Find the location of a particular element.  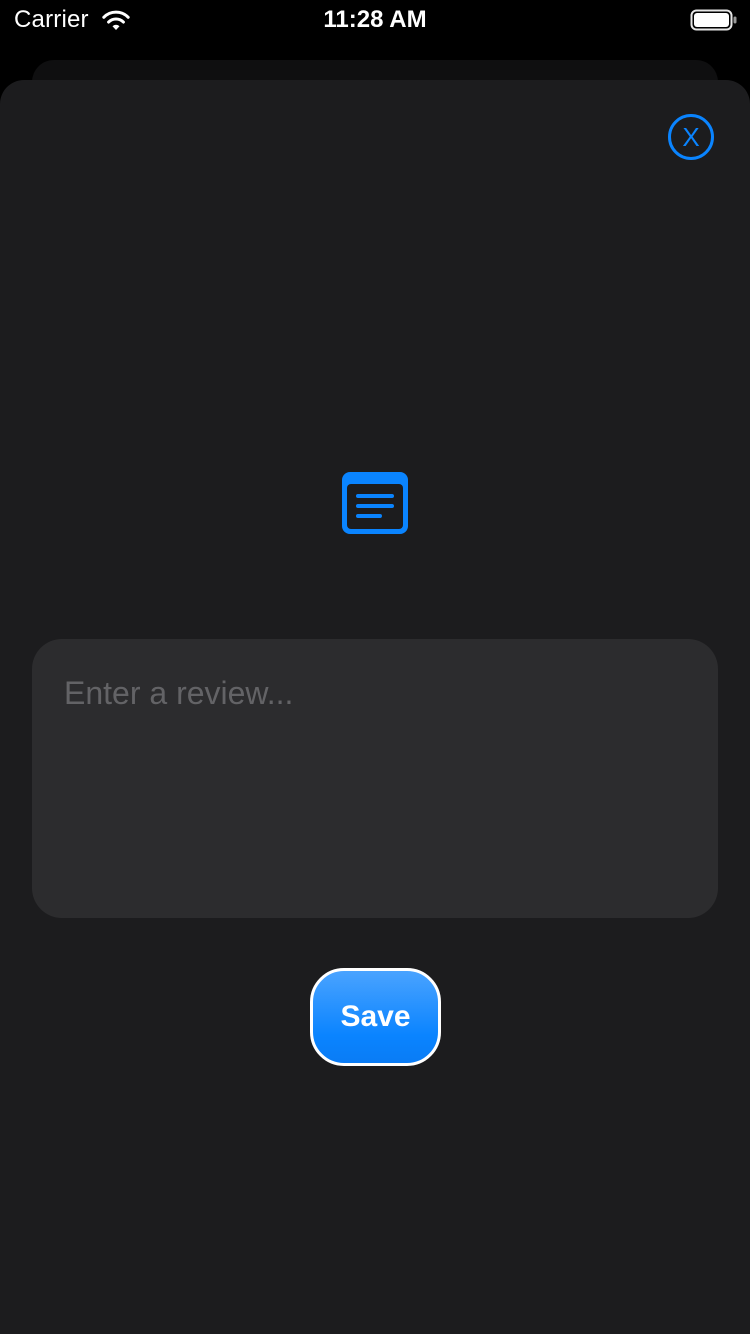

close-icon: X is located at coordinates (691, 137).